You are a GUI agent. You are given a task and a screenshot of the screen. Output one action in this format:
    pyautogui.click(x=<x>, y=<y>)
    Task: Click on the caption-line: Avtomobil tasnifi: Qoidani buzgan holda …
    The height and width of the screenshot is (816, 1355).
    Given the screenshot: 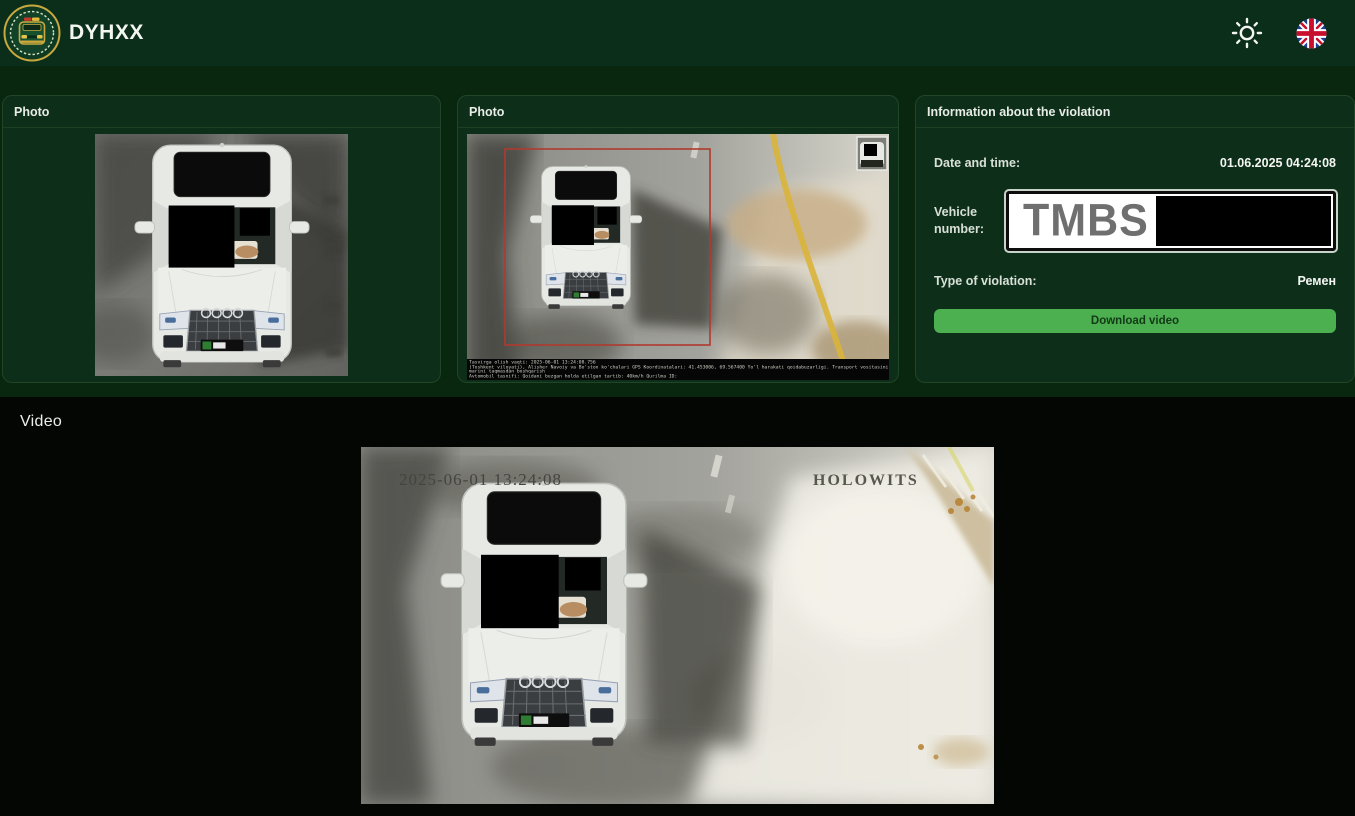 What is the action you would take?
    pyautogui.click(x=573, y=376)
    